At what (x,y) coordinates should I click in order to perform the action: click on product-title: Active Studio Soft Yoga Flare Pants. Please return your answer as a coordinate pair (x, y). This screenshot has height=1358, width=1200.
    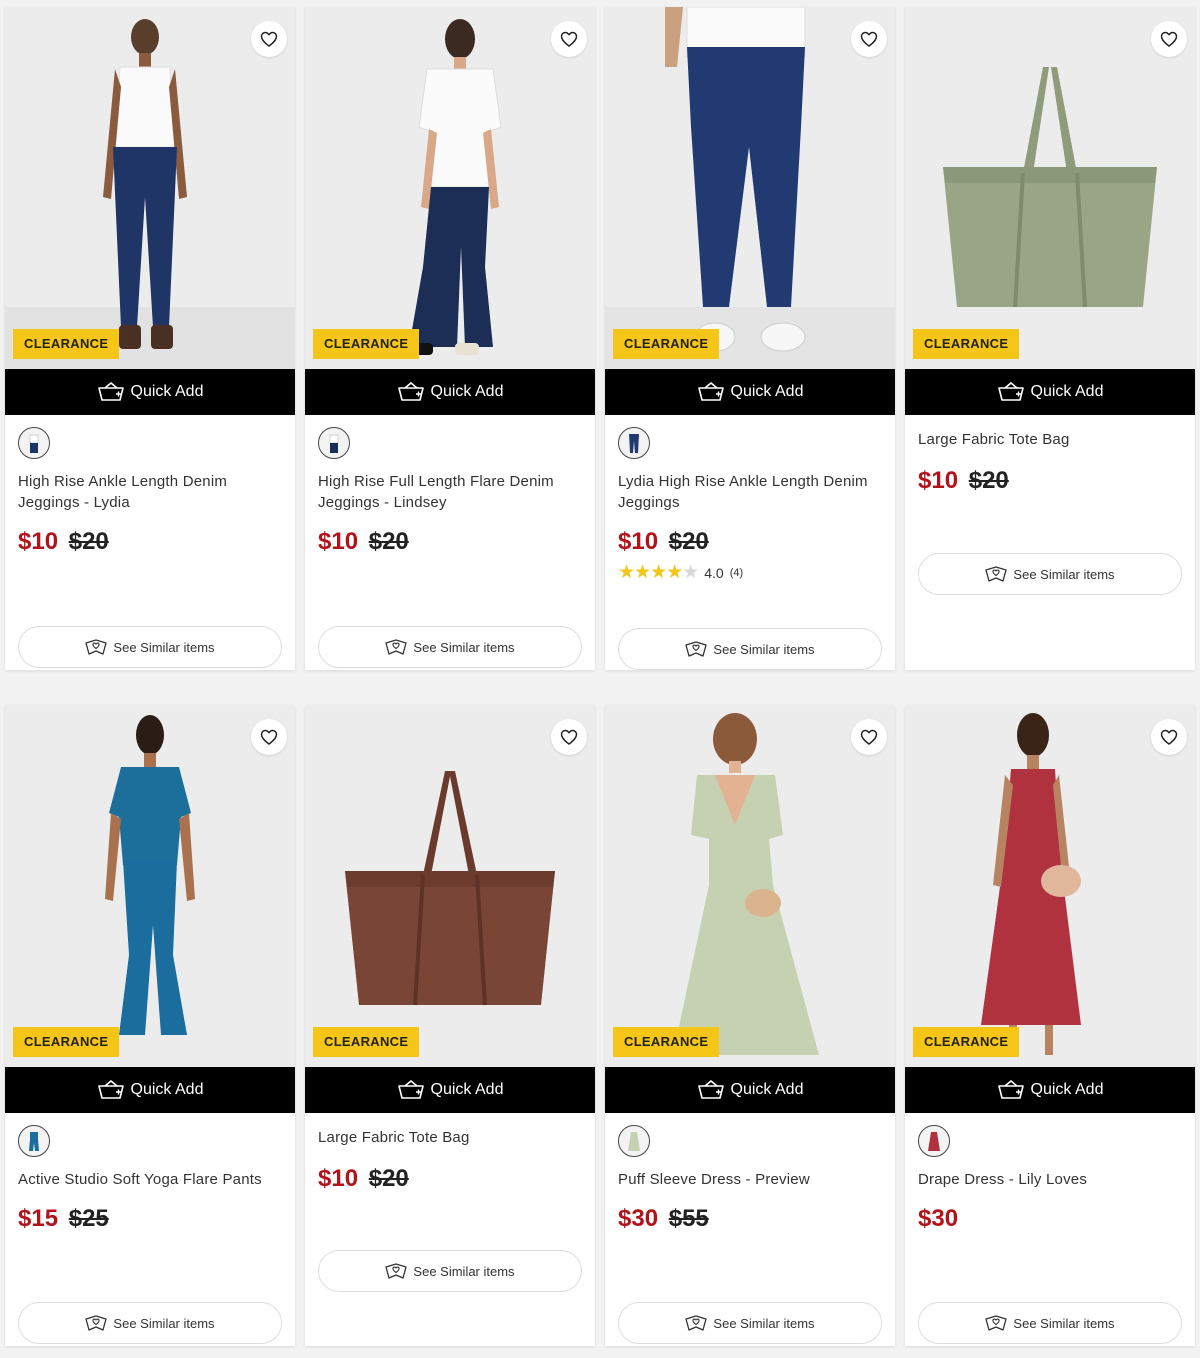
    Looking at the image, I should click on (150, 1179).